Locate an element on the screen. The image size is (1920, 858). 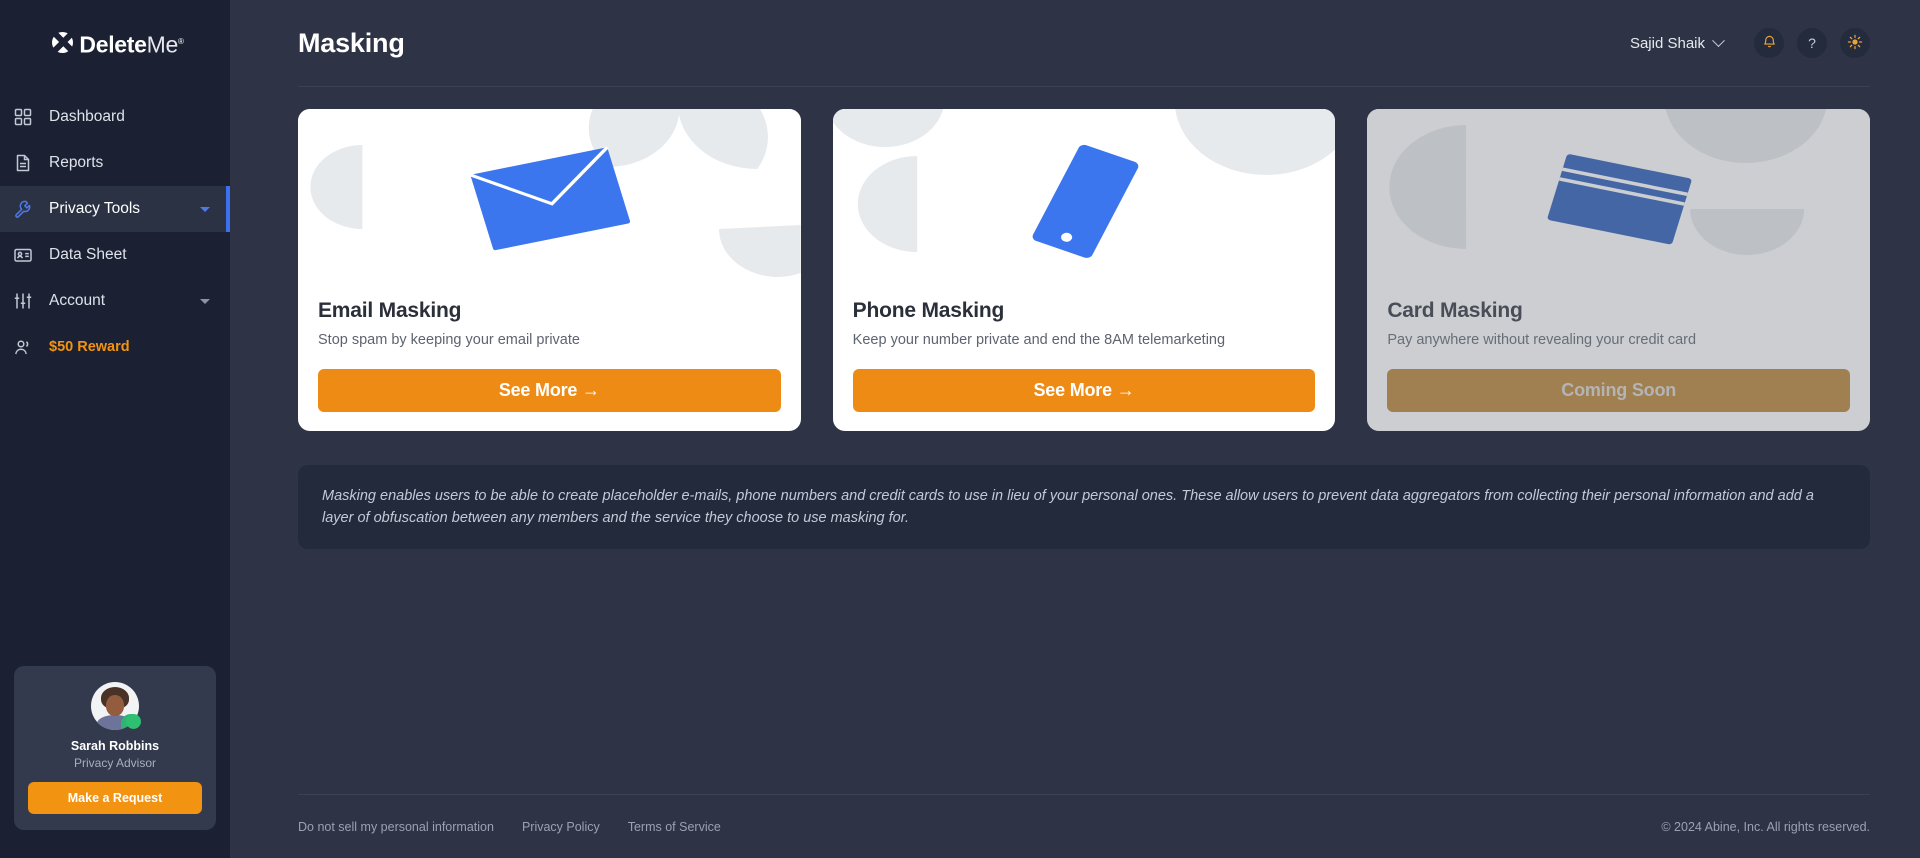
sidebar-item-dashboard: Dashboard is located at coordinates (115, 117).